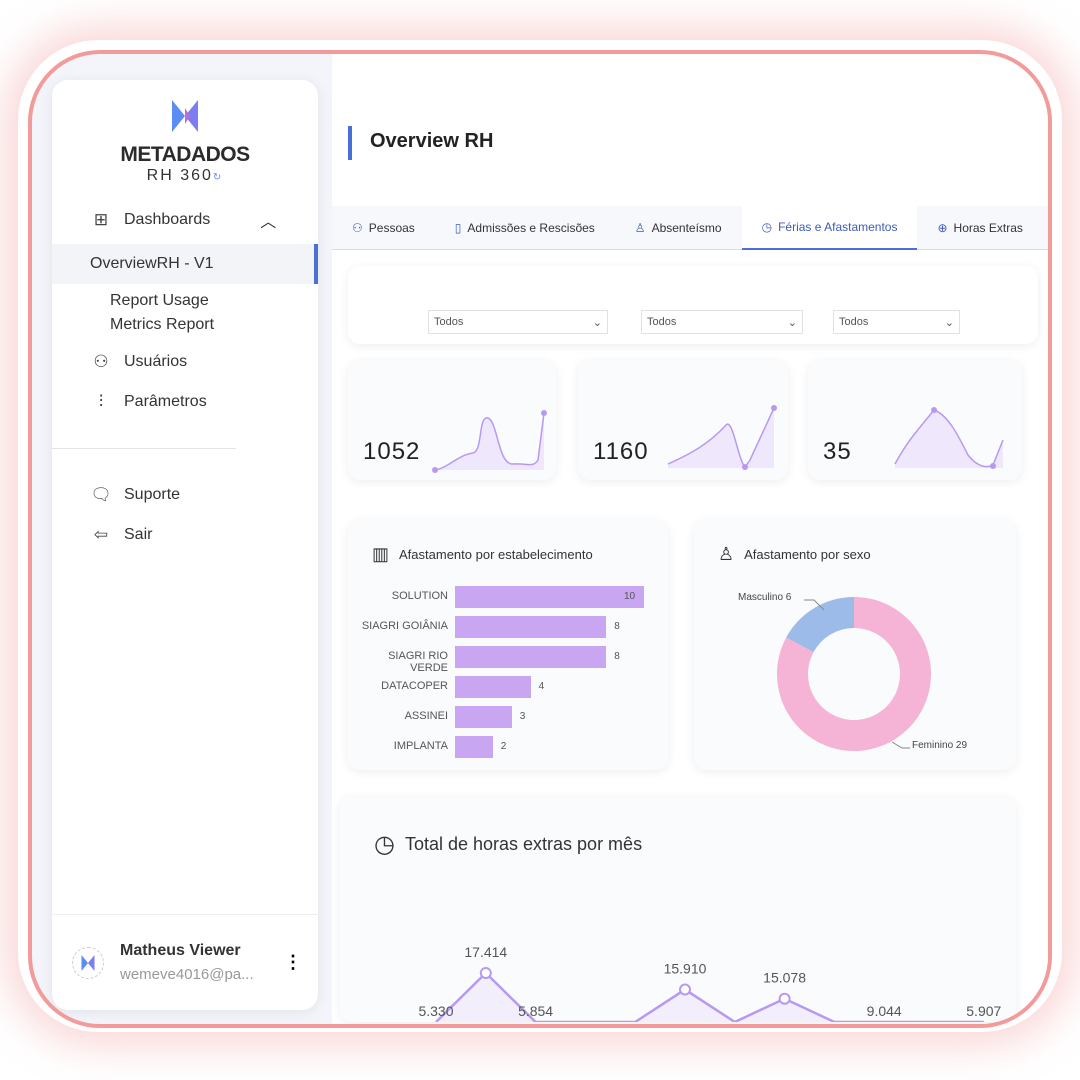 The height and width of the screenshot is (1080, 1080). I want to click on tab-pessoas: ⚇ Pessoas, so click(383, 228).